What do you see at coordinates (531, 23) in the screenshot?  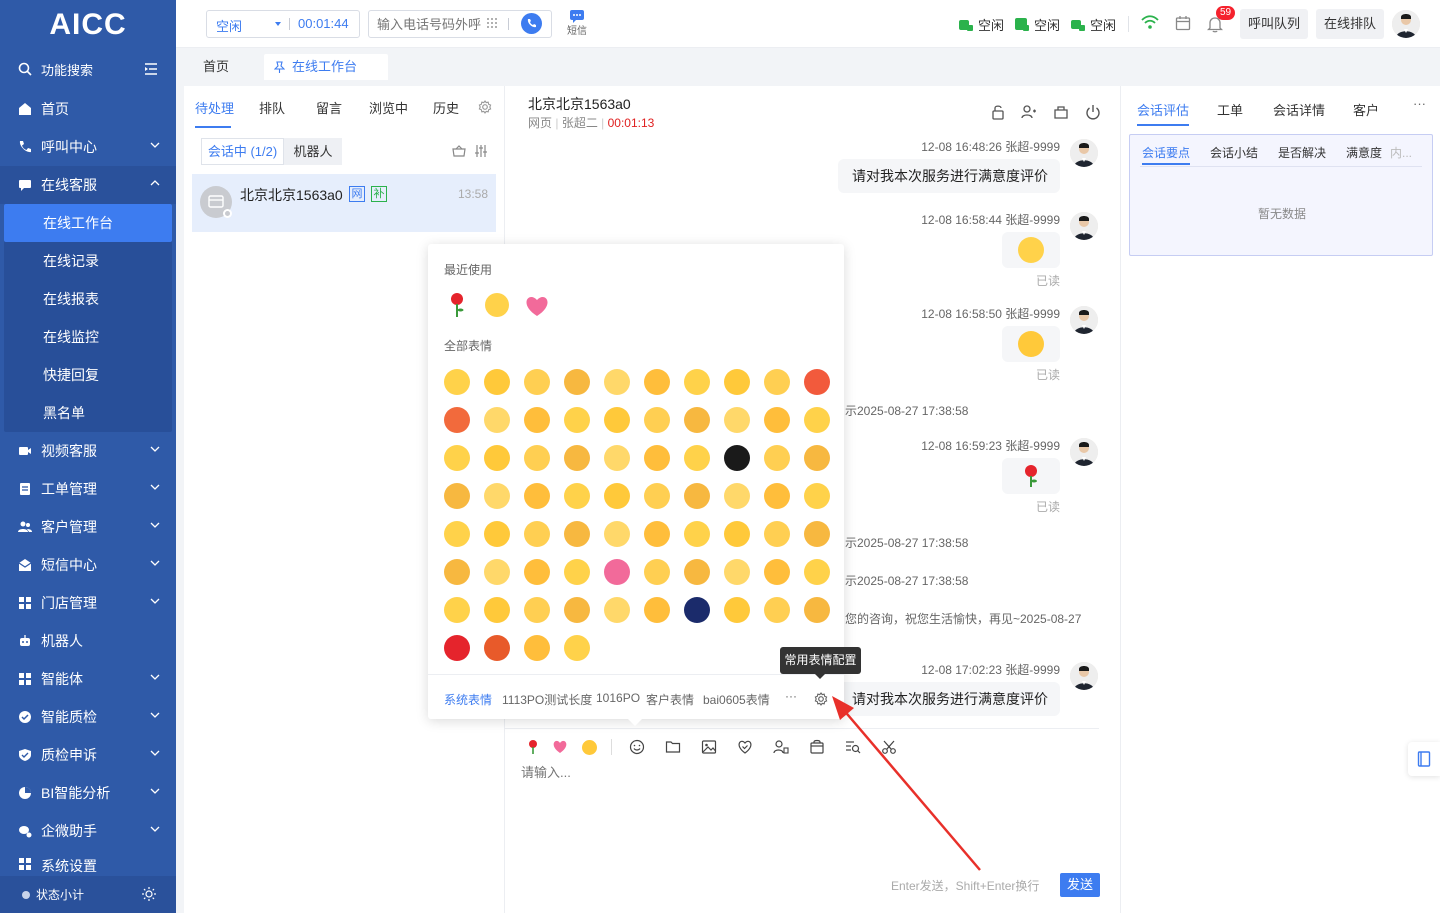 I see `call-button` at bounding box center [531, 23].